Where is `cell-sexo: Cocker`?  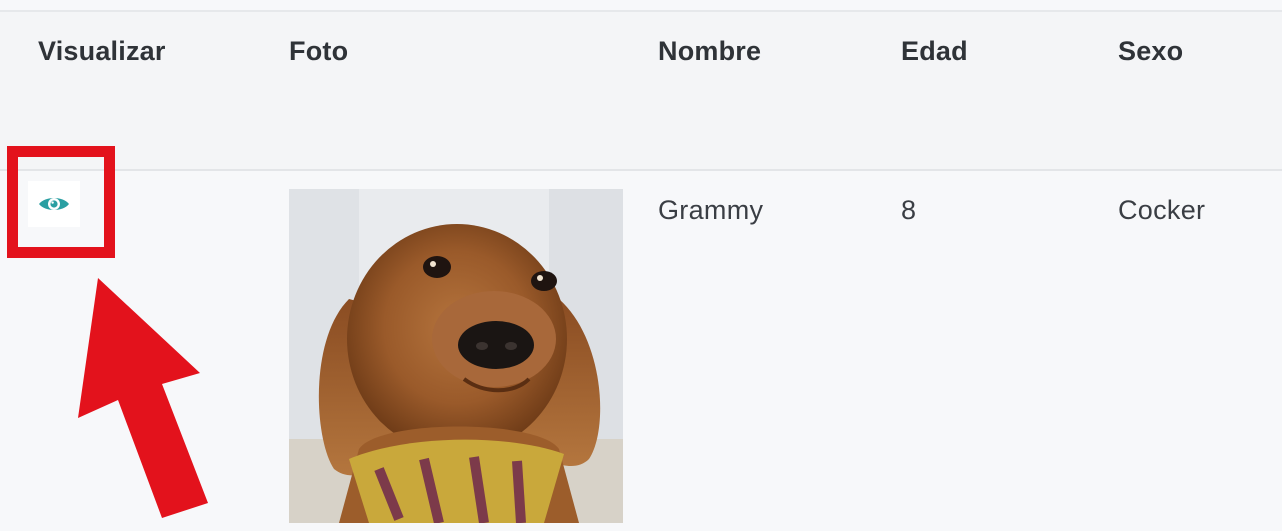
cell-sexo: Cocker is located at coordinates (1162, 210).